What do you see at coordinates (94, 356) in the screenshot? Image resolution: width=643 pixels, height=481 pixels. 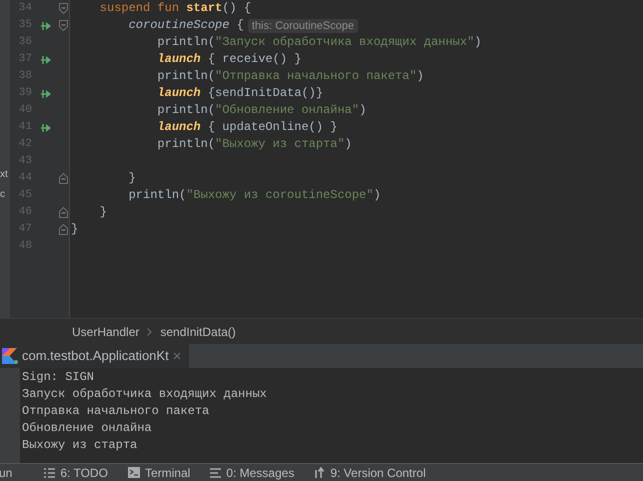 I see `run-tab: com.testbot.ApplicationKt` at bounding box center [94, 356].